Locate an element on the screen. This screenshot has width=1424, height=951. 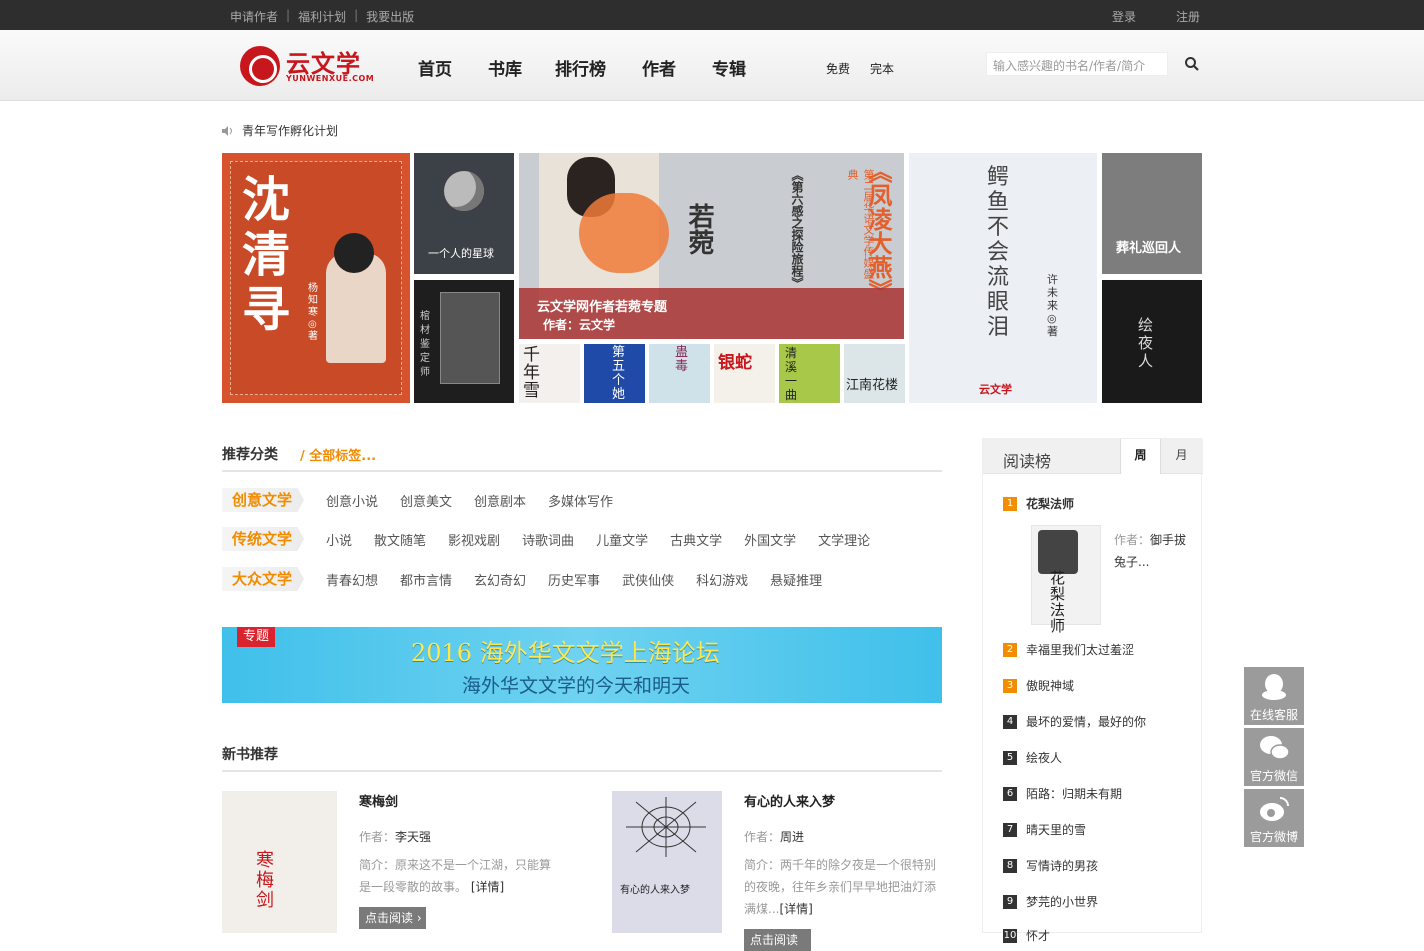
search-icon is located at coordinates (1192, 64).